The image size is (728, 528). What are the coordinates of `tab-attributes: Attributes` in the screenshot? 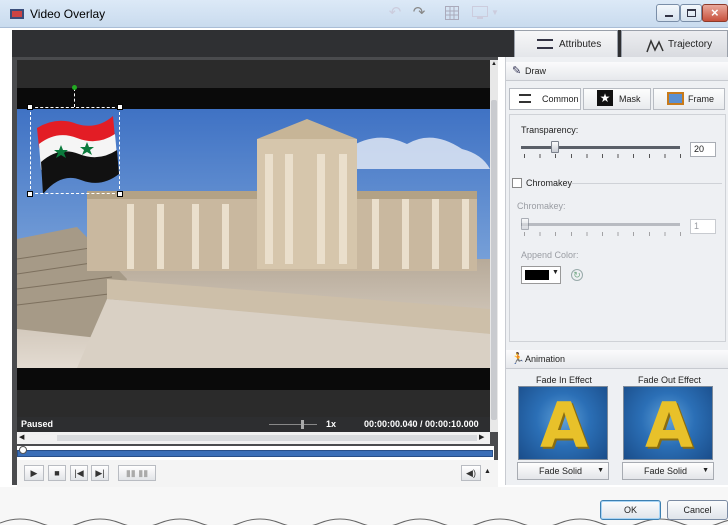 It's located at (566, 43).